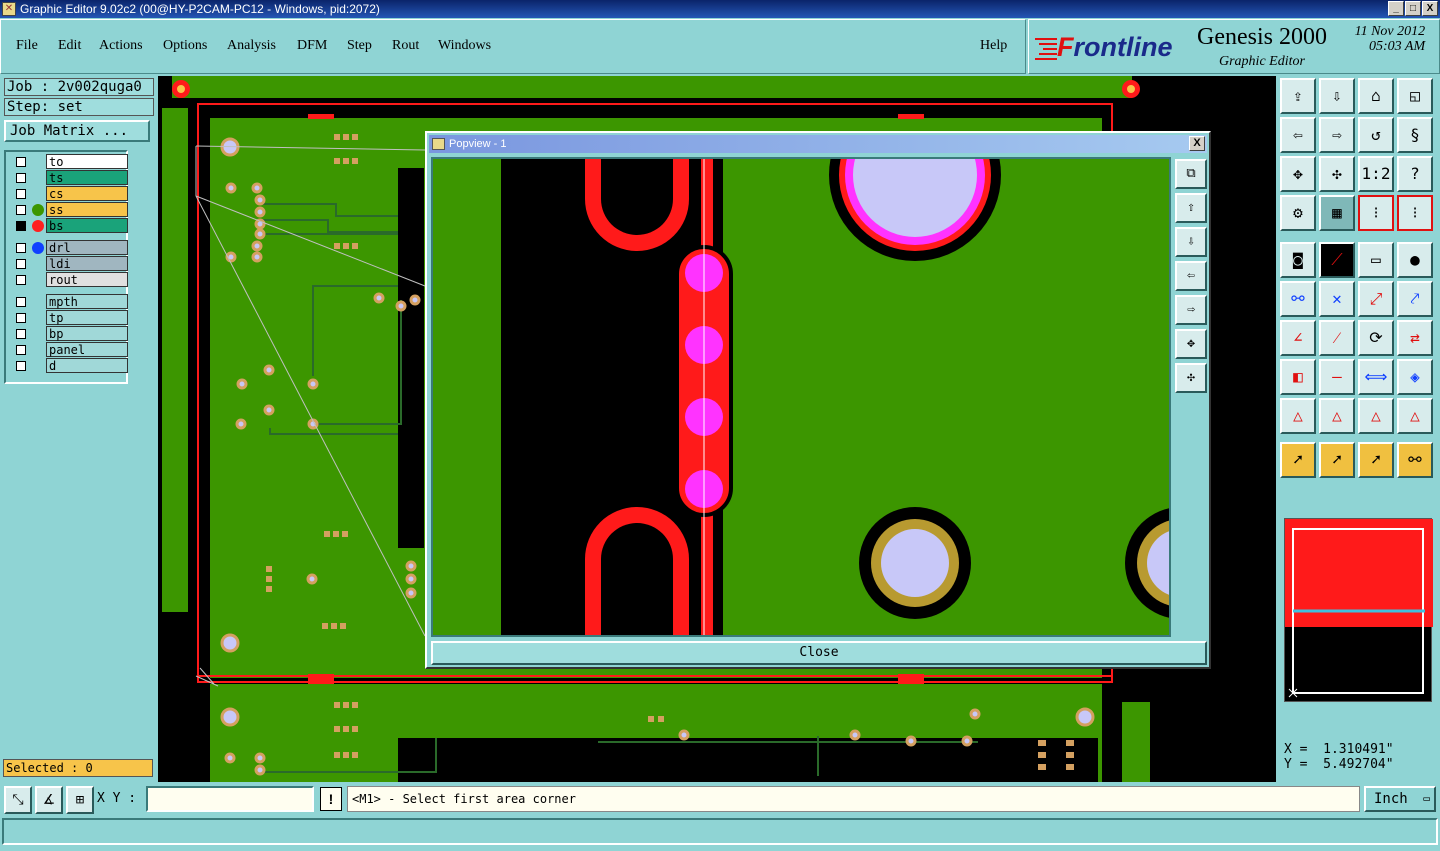  I want to click on popview-zoom-out-icon: ⇩, so click(1191, 242).